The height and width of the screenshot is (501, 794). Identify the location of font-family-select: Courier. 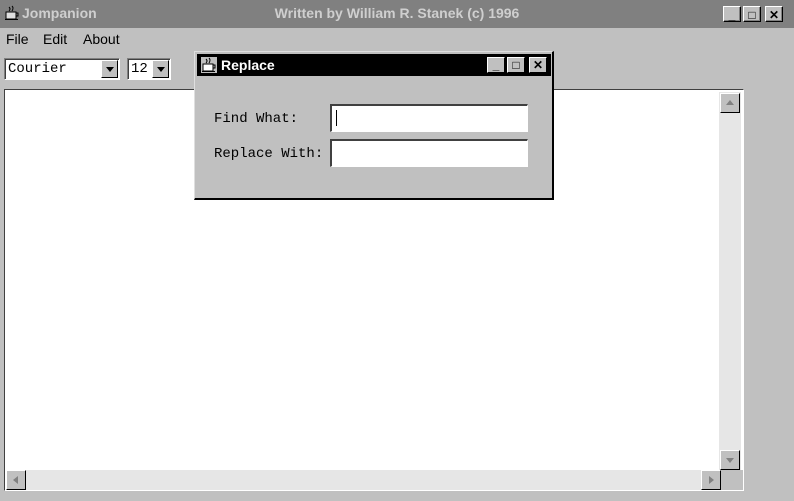
(62, 69).